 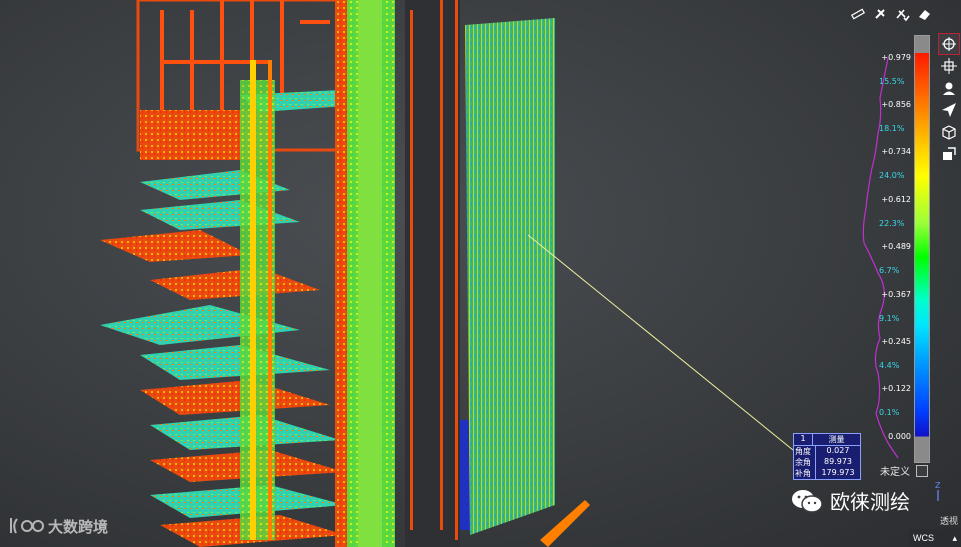 I want to click on clip-check-icon, so click(x=902, y=14).